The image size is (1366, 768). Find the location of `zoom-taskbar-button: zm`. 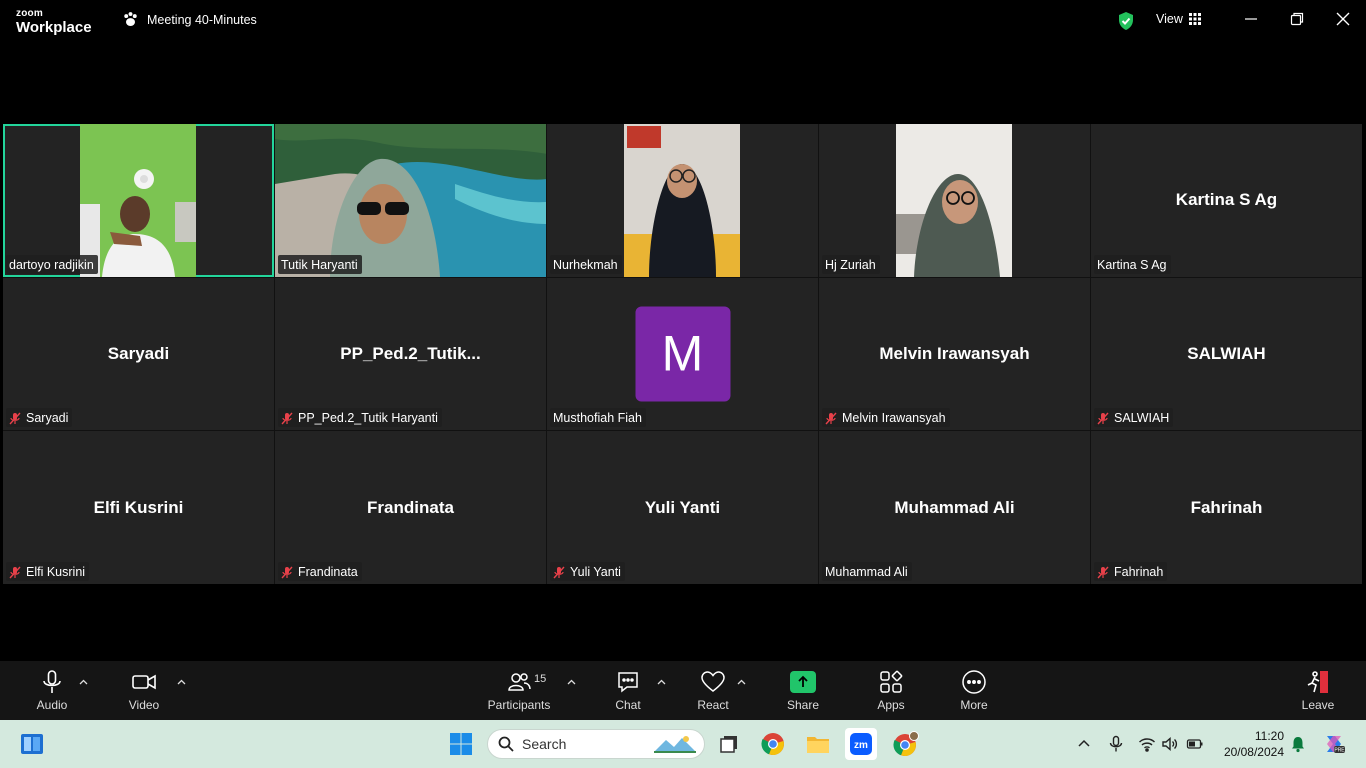

zoom-taskbar-button: zm is located at coordinates (861, 744).